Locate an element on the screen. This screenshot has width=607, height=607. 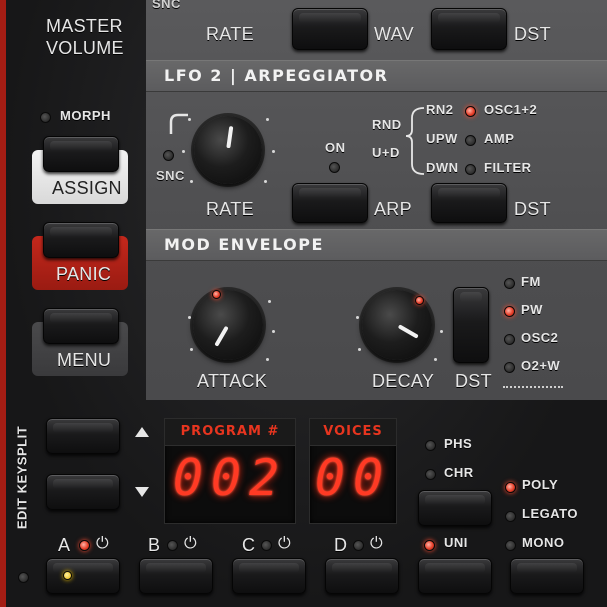
arp-mode-ud: U+D is located at coordinates (386, 152).